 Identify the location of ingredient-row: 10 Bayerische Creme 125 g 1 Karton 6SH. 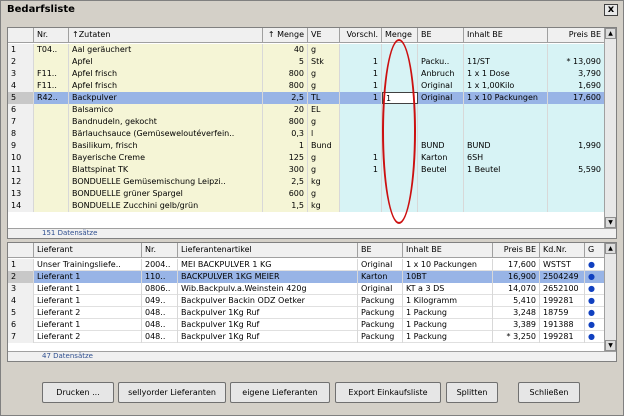
(306, 158).